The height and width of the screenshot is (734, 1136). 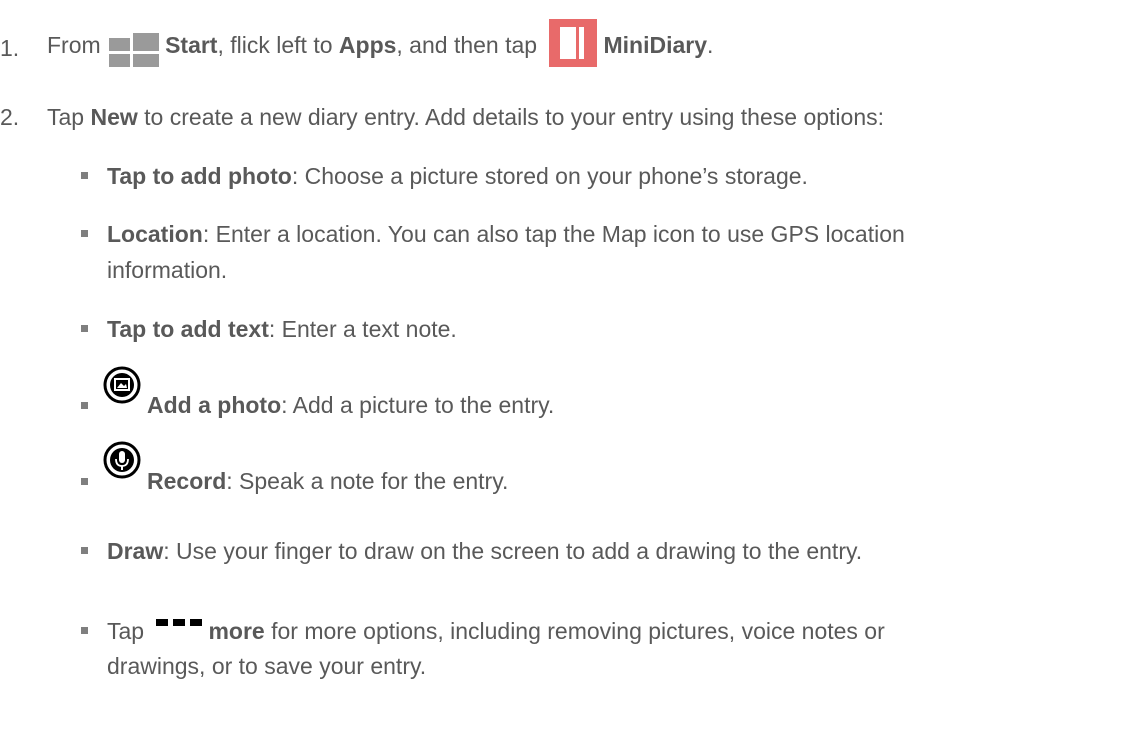 I want to click on option-tap: Tap, so click(x=126, y=631).